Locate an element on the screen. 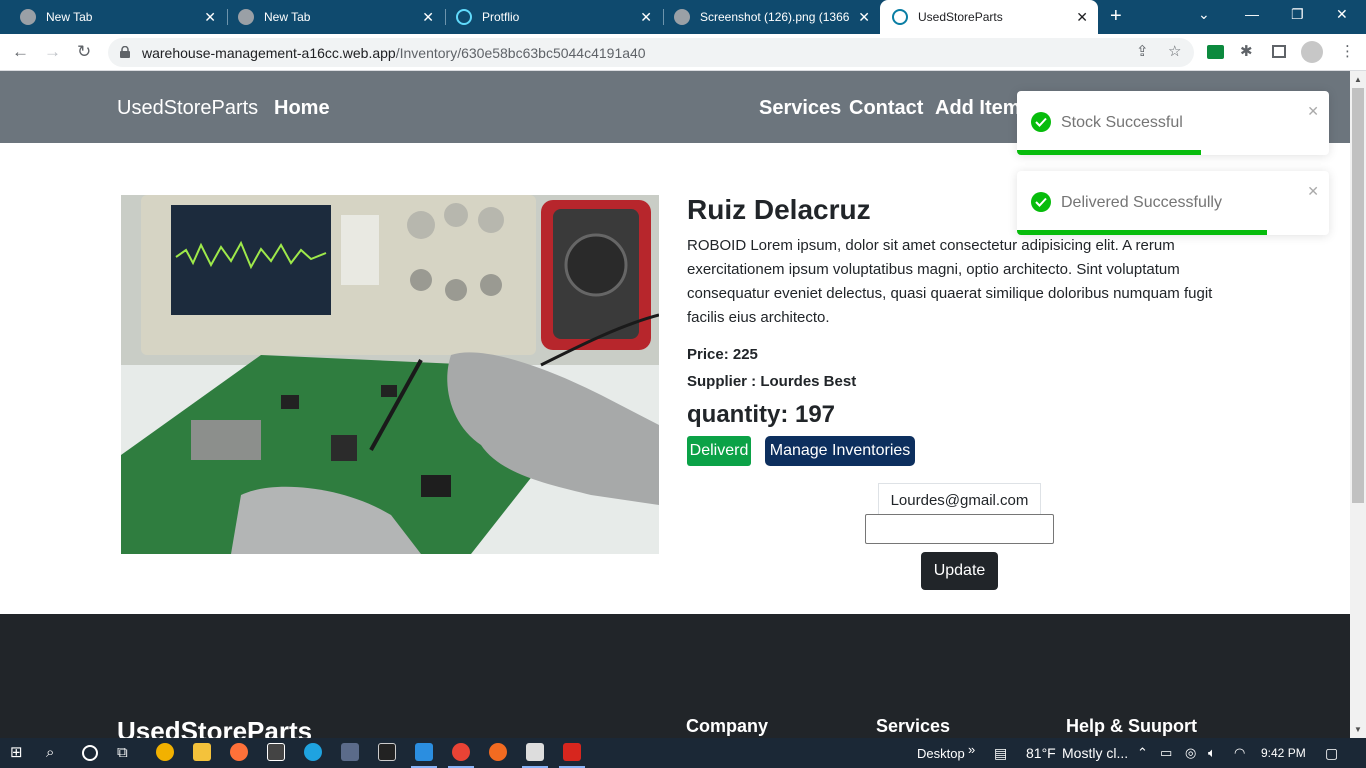 Image resolution: width=1366 pixels, height=768 pixels. page-scrollbar: ▲ ▼ is located at coordinates (1358, 404).